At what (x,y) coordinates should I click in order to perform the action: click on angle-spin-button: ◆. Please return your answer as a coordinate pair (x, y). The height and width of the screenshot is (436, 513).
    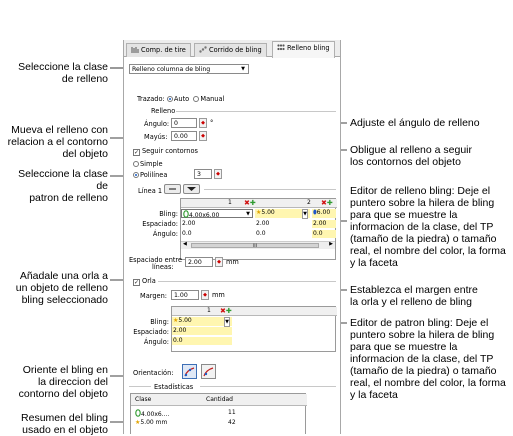
    Looking at the image, I should click on (203, 123).